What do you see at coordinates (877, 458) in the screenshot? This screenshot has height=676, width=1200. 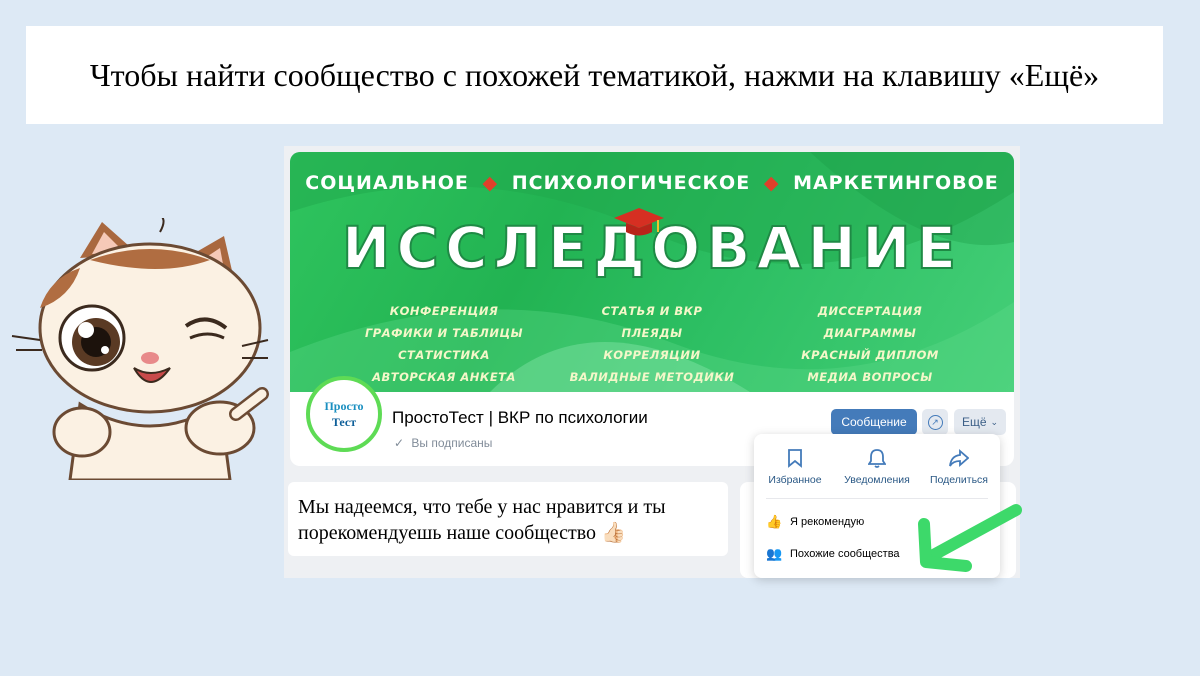 I see `bell-icon` at bounding box center [877, 458].